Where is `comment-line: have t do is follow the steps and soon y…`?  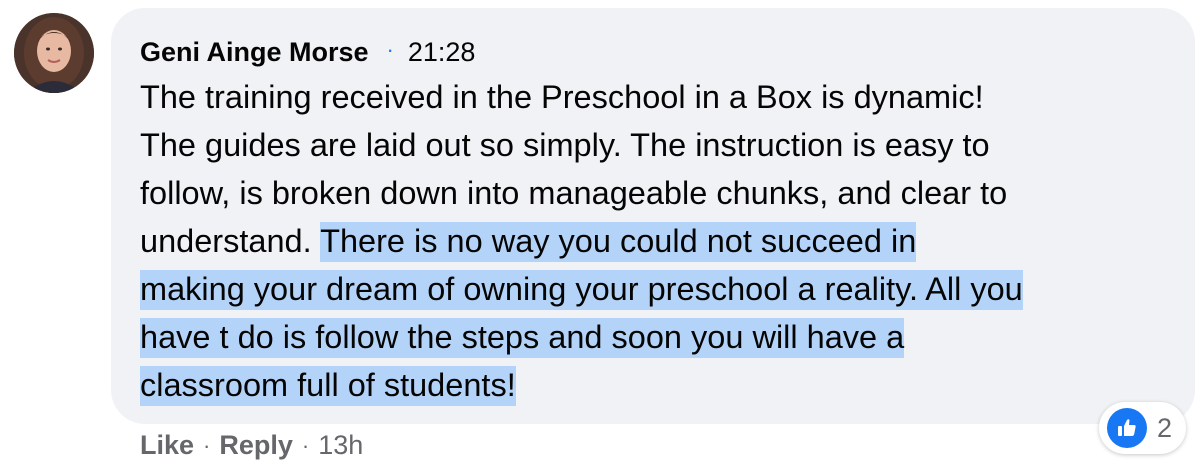
comment-line: have t do is follow the steps and soon y… is located at coordinates (660, 337).